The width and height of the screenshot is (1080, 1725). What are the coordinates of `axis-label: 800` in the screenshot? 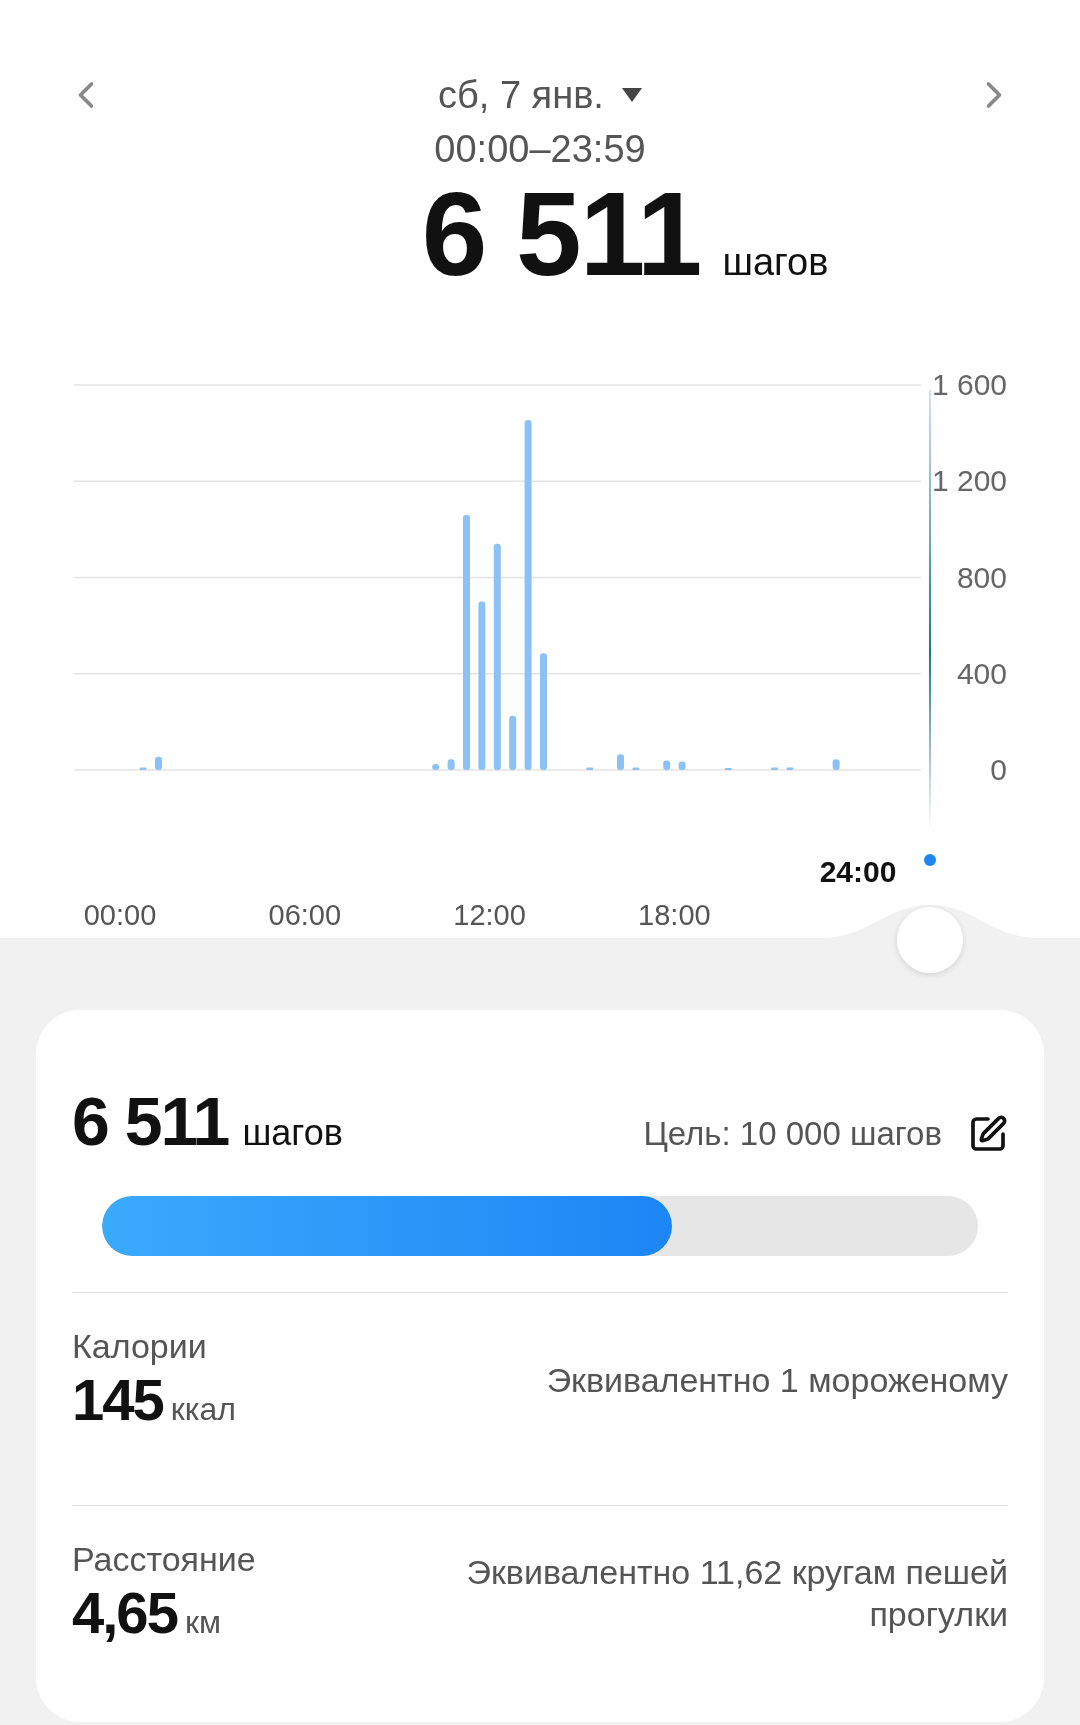 It's located at (981, 577).